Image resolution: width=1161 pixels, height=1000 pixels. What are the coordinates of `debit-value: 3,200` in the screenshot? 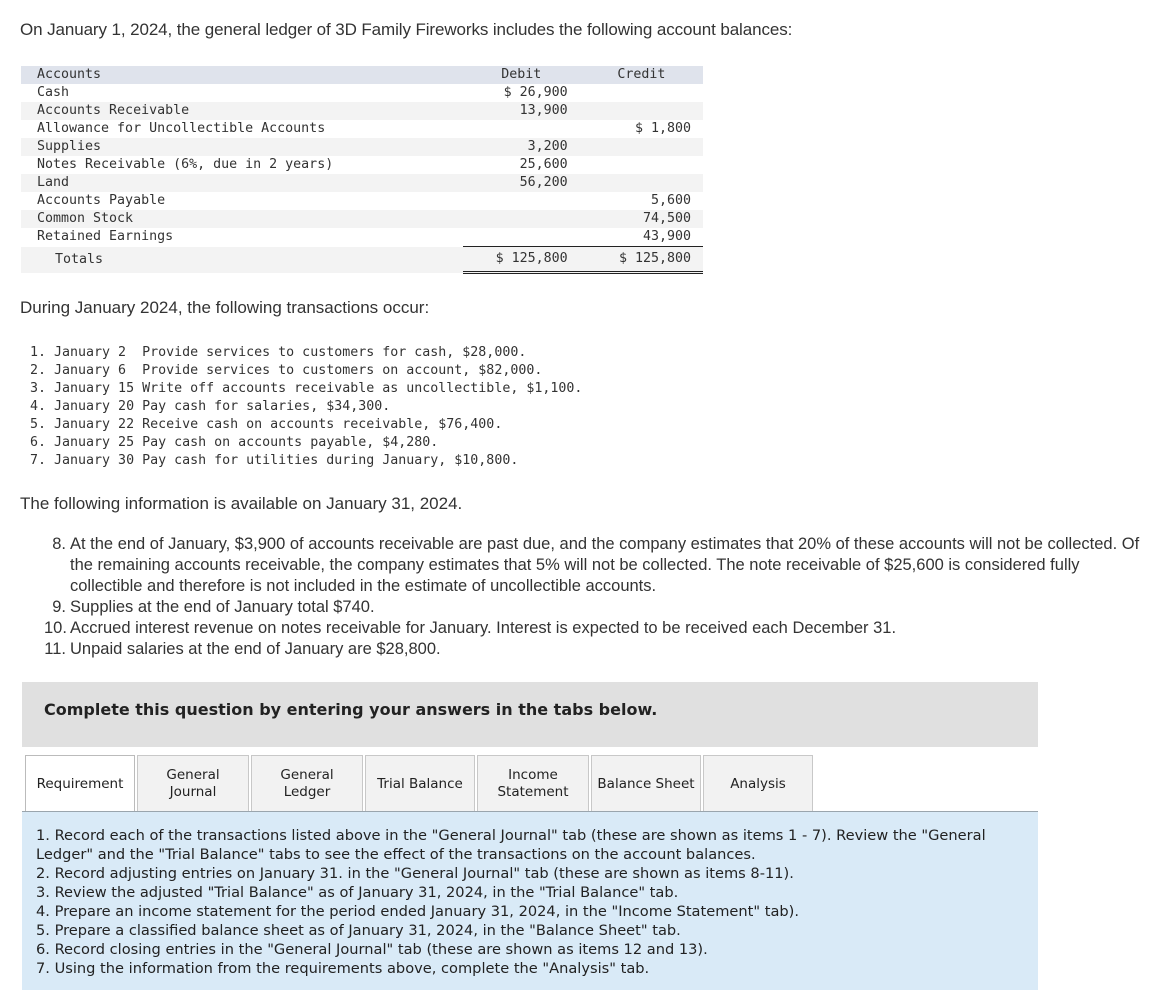 It's located at (521, 147).